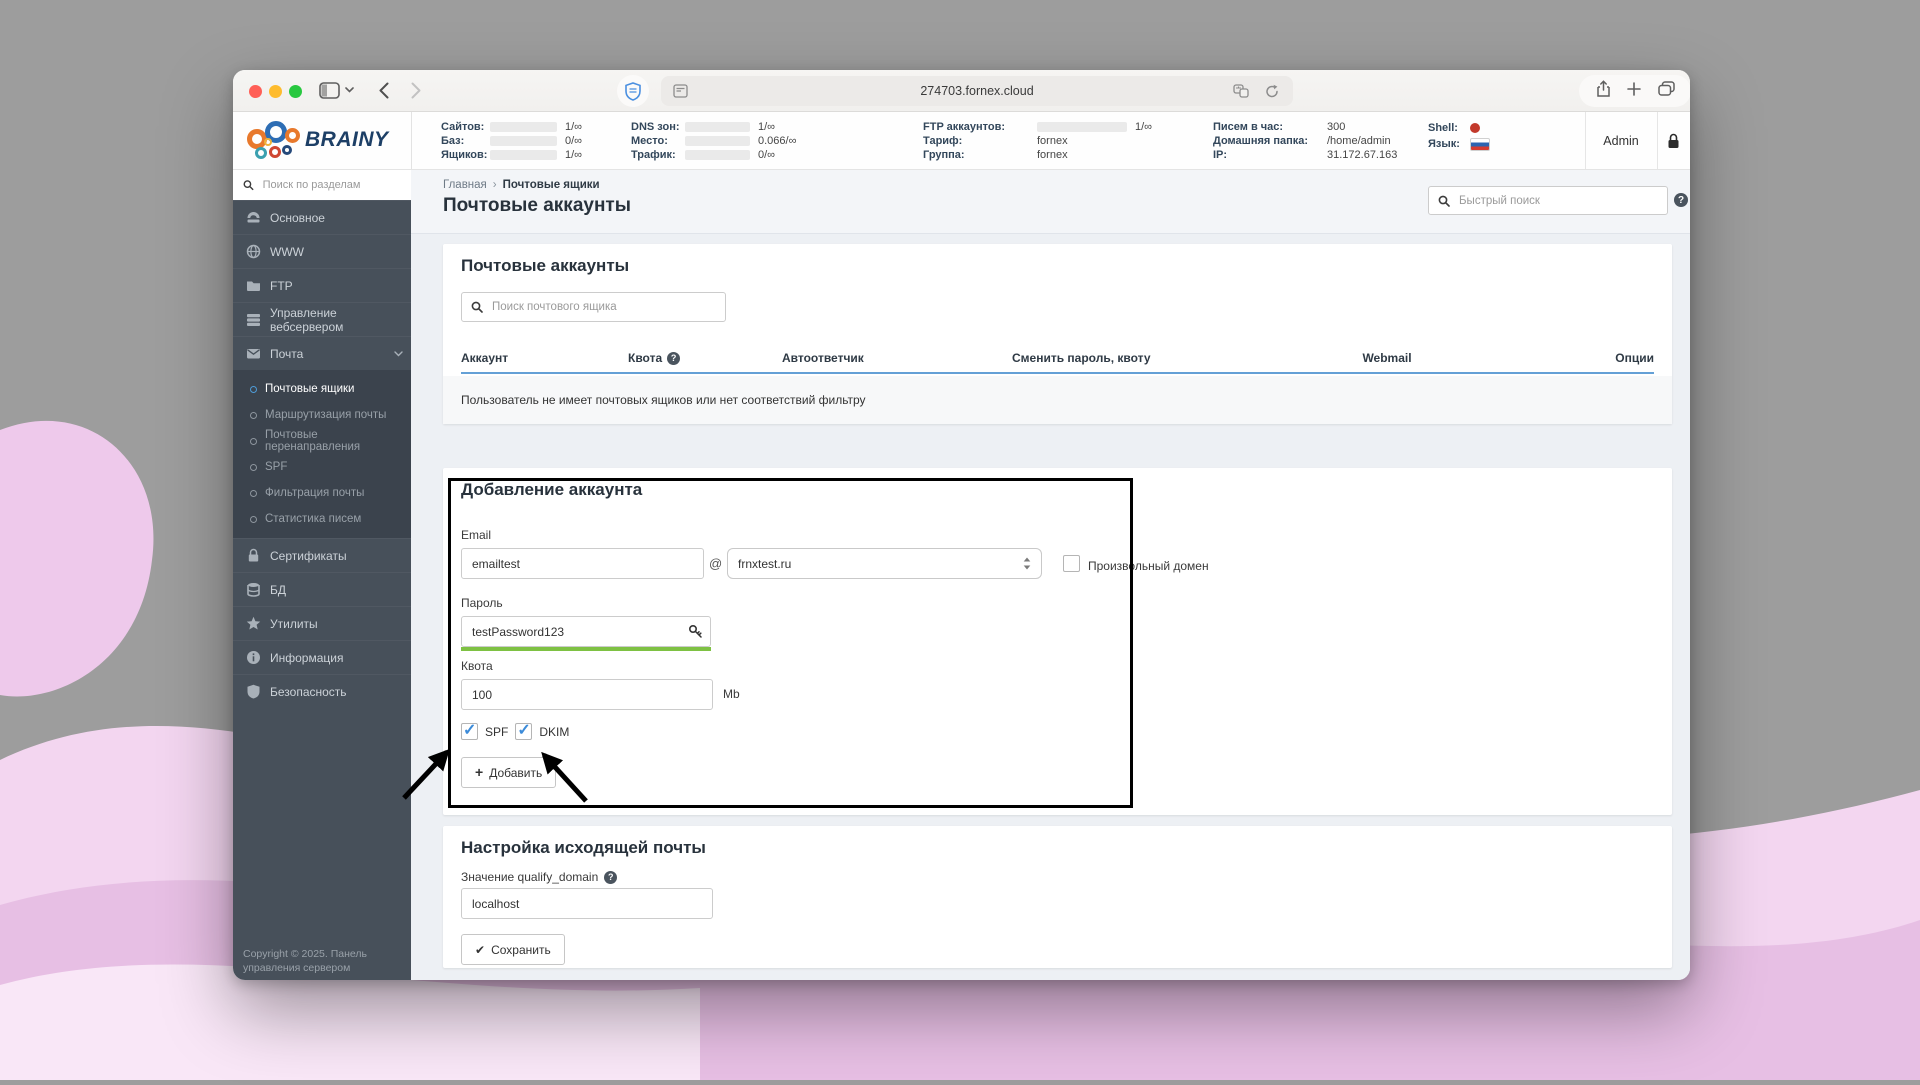 This screenshot has height=1085, width=1920. What do you see at coordinates (253, 467) in the screenshot?
I see `bullet-icon` at bounding box center [253, 467].